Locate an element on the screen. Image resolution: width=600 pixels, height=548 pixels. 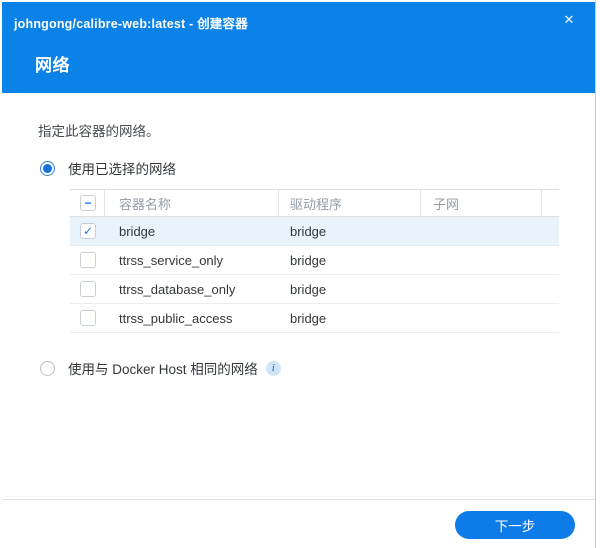
column-header-filler is located at coordinates (550, 203).